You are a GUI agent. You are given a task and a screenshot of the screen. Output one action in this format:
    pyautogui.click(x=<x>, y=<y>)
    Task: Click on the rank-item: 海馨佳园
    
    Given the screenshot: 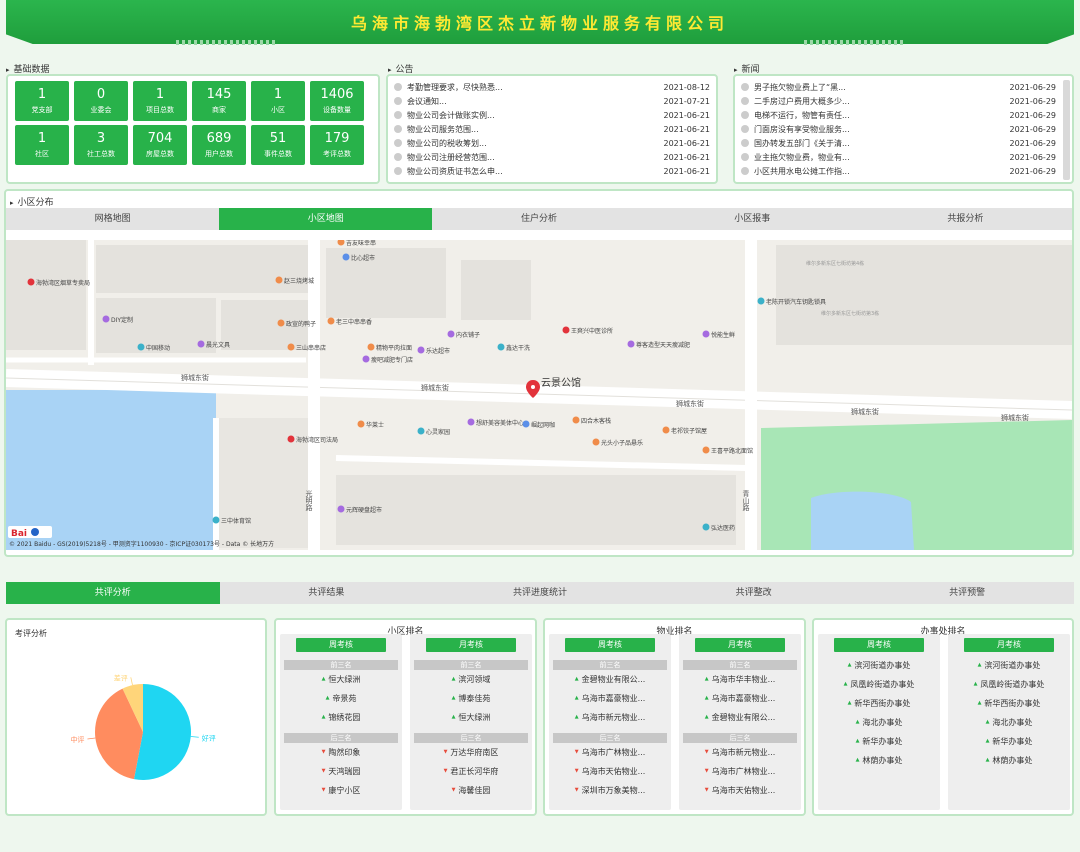 What is the action you would take?
    pyautogui.click(x=471, y=790)
    